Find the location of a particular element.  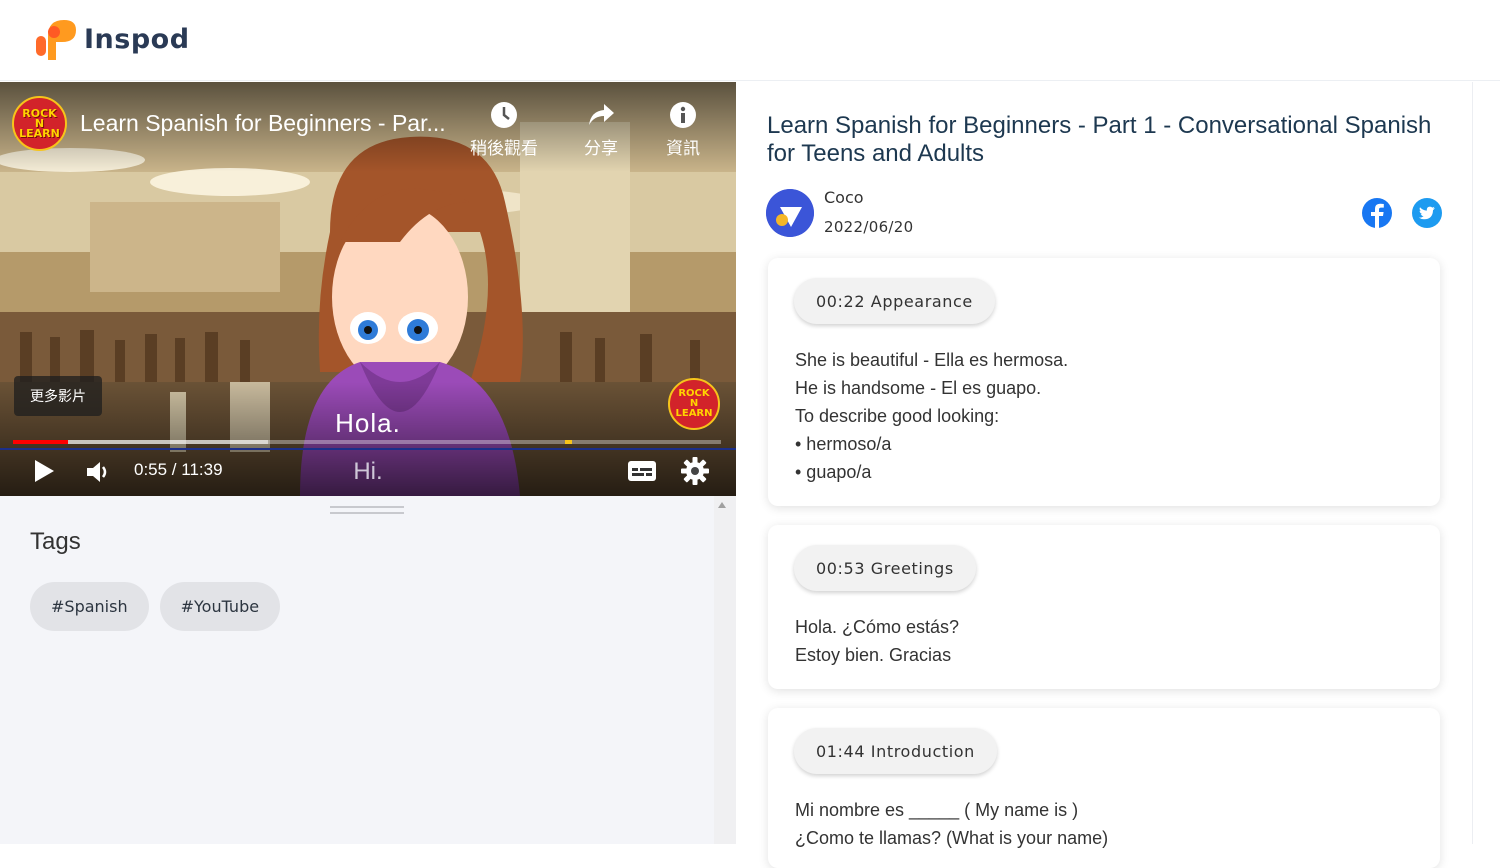

clock-icon is located at coordinates (504, 115).